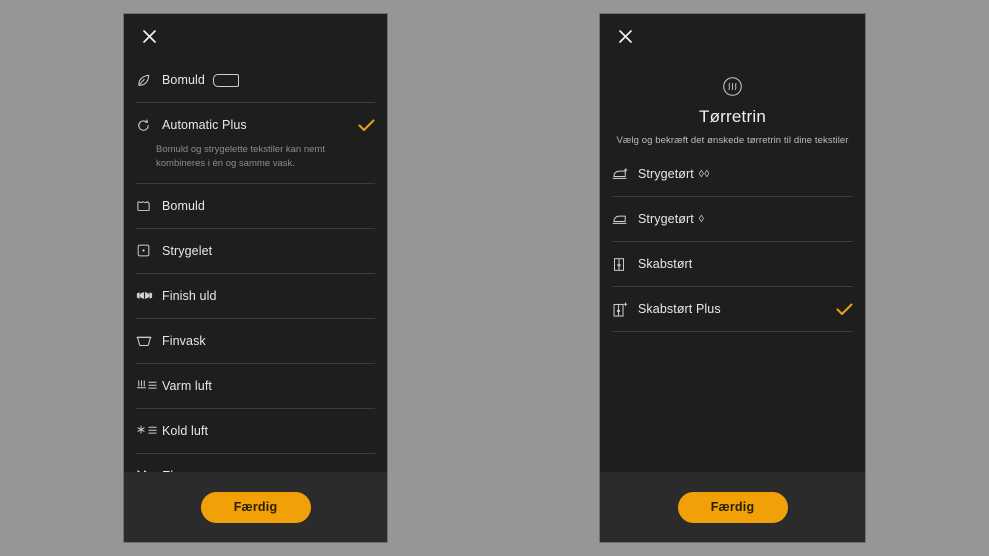 The width and height of the screenshot is (989, 556). I want to click on right-top-bar, so click(732, 36).